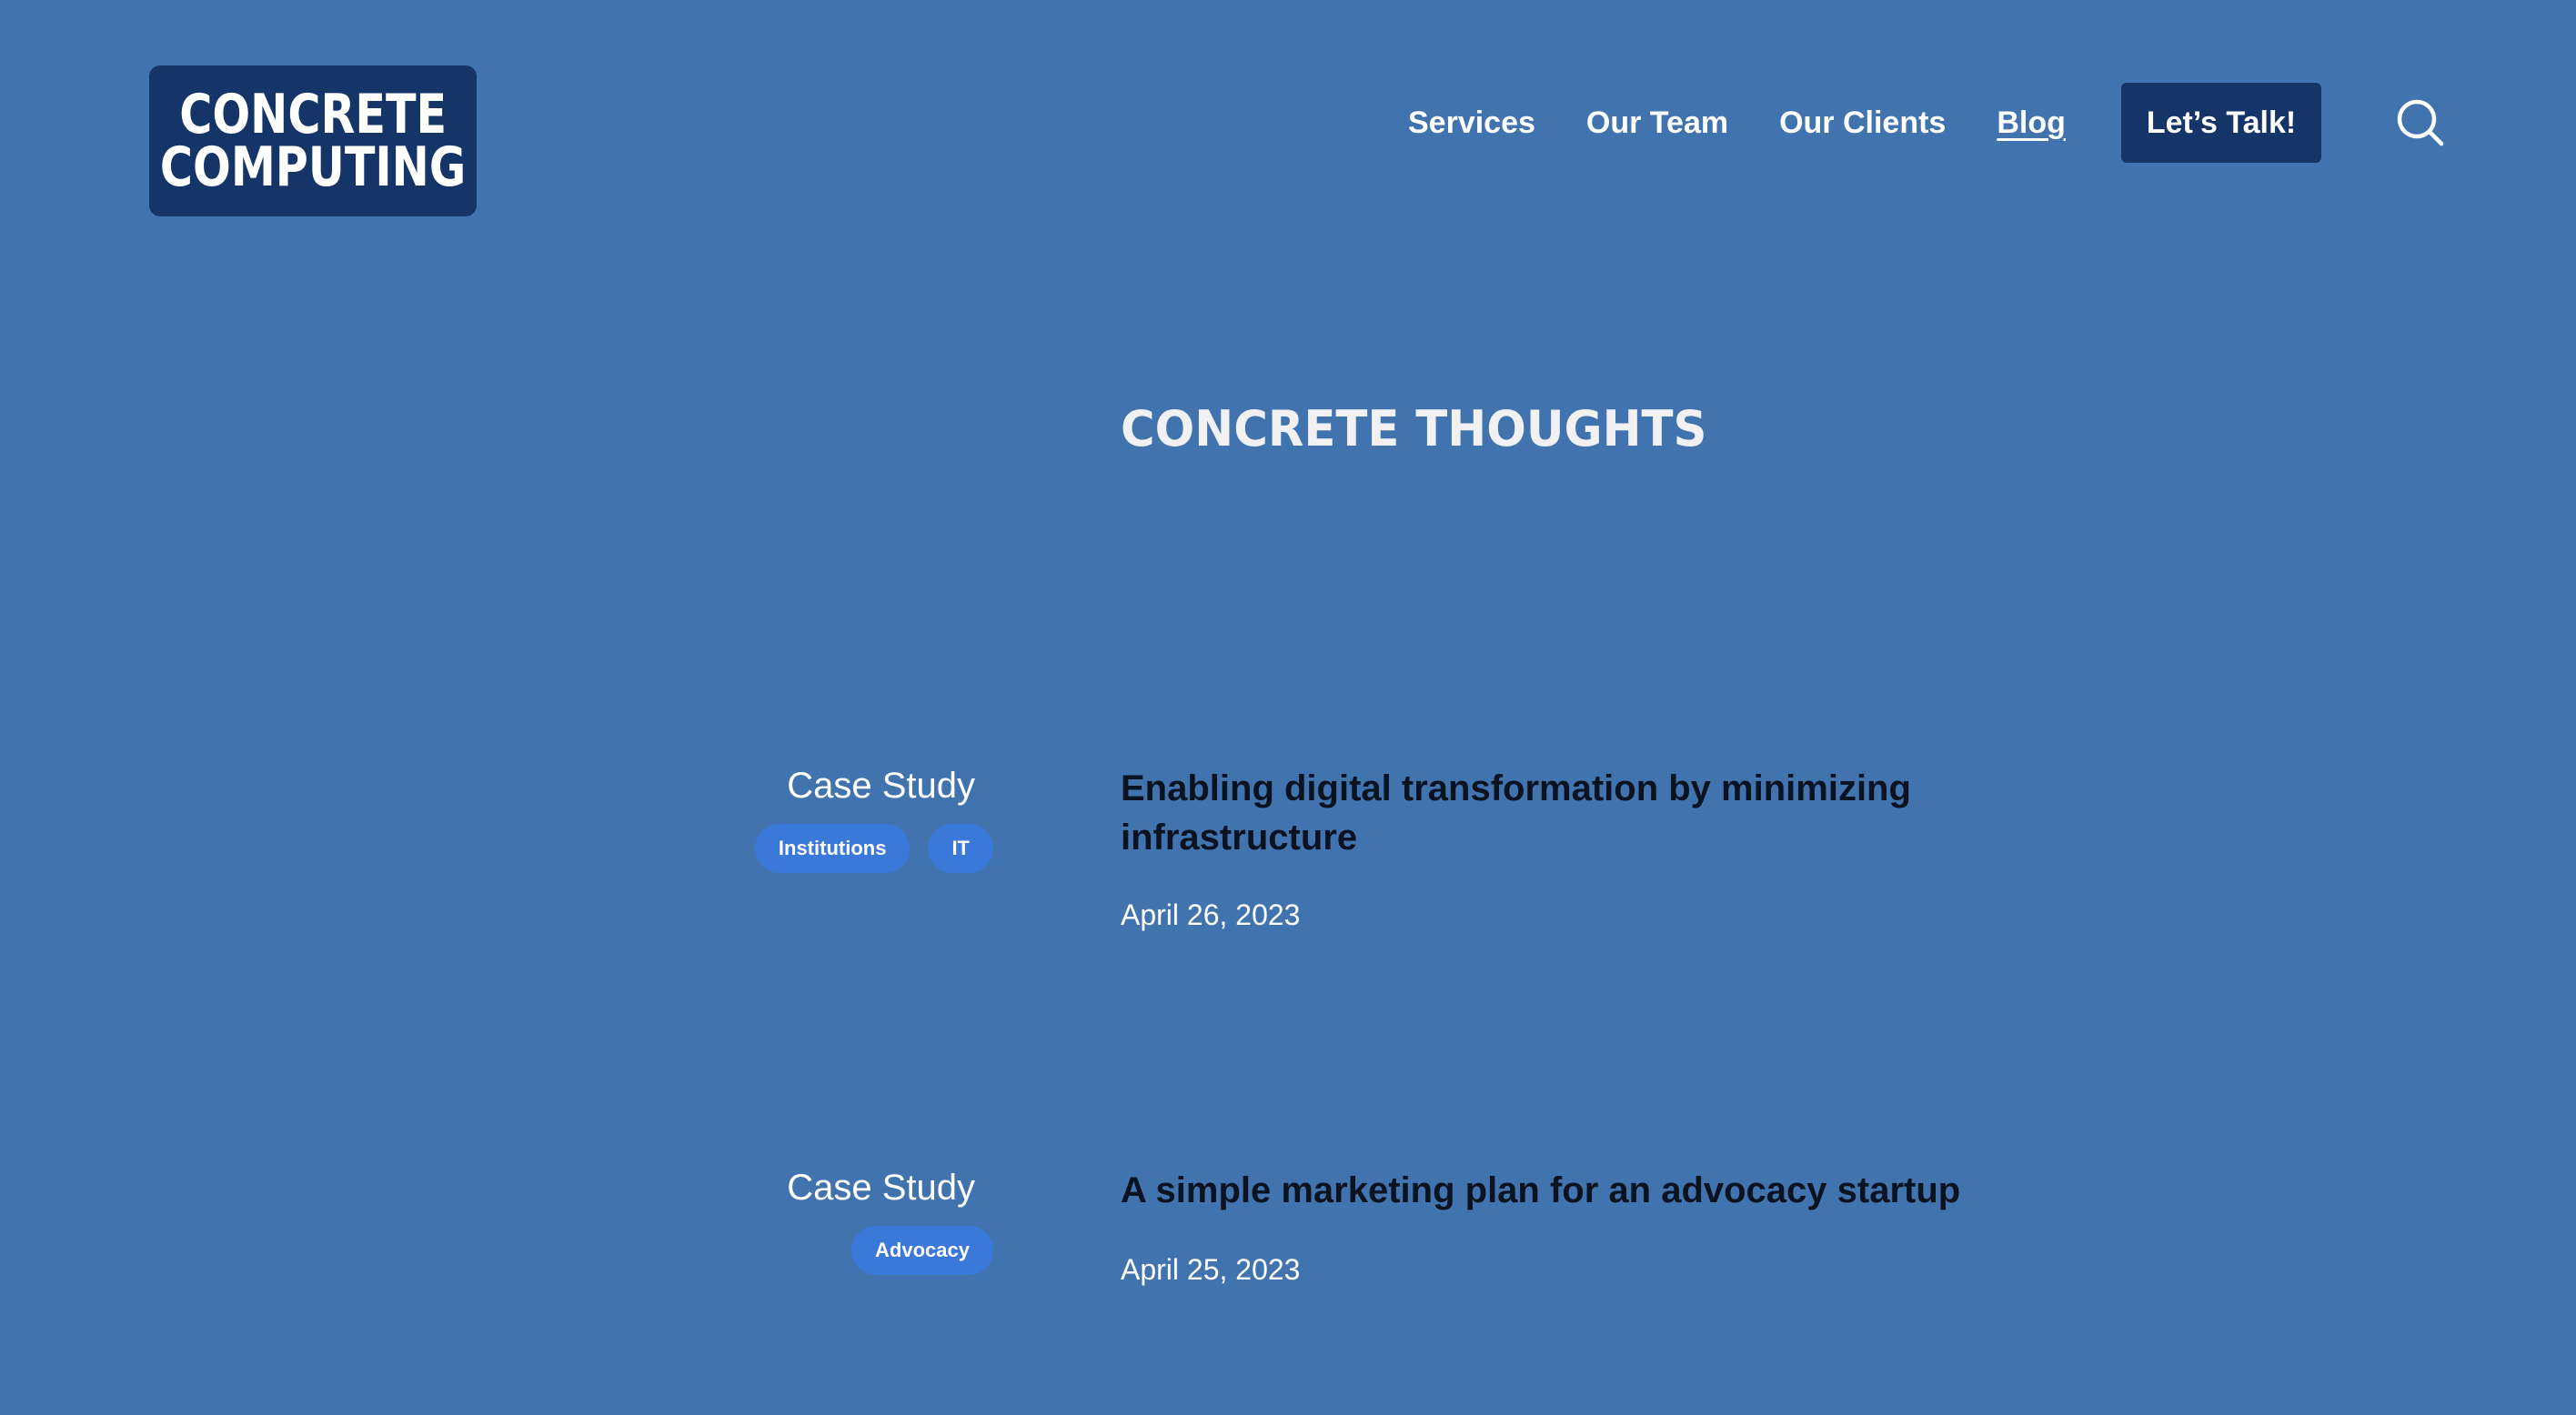 This screenshot has height=1415, width=2576. I want to click on nav-item-blog: Blog, so click(2031, 123).